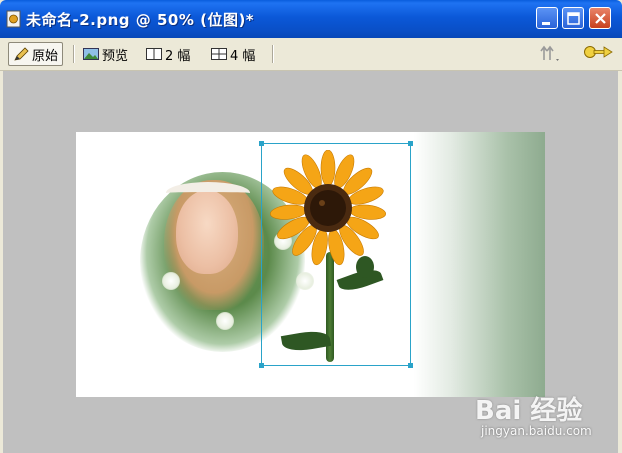 Image resolution: width=622 pixels, height=453 pixels. I want to click on split-two-icon, so click(154, 54).